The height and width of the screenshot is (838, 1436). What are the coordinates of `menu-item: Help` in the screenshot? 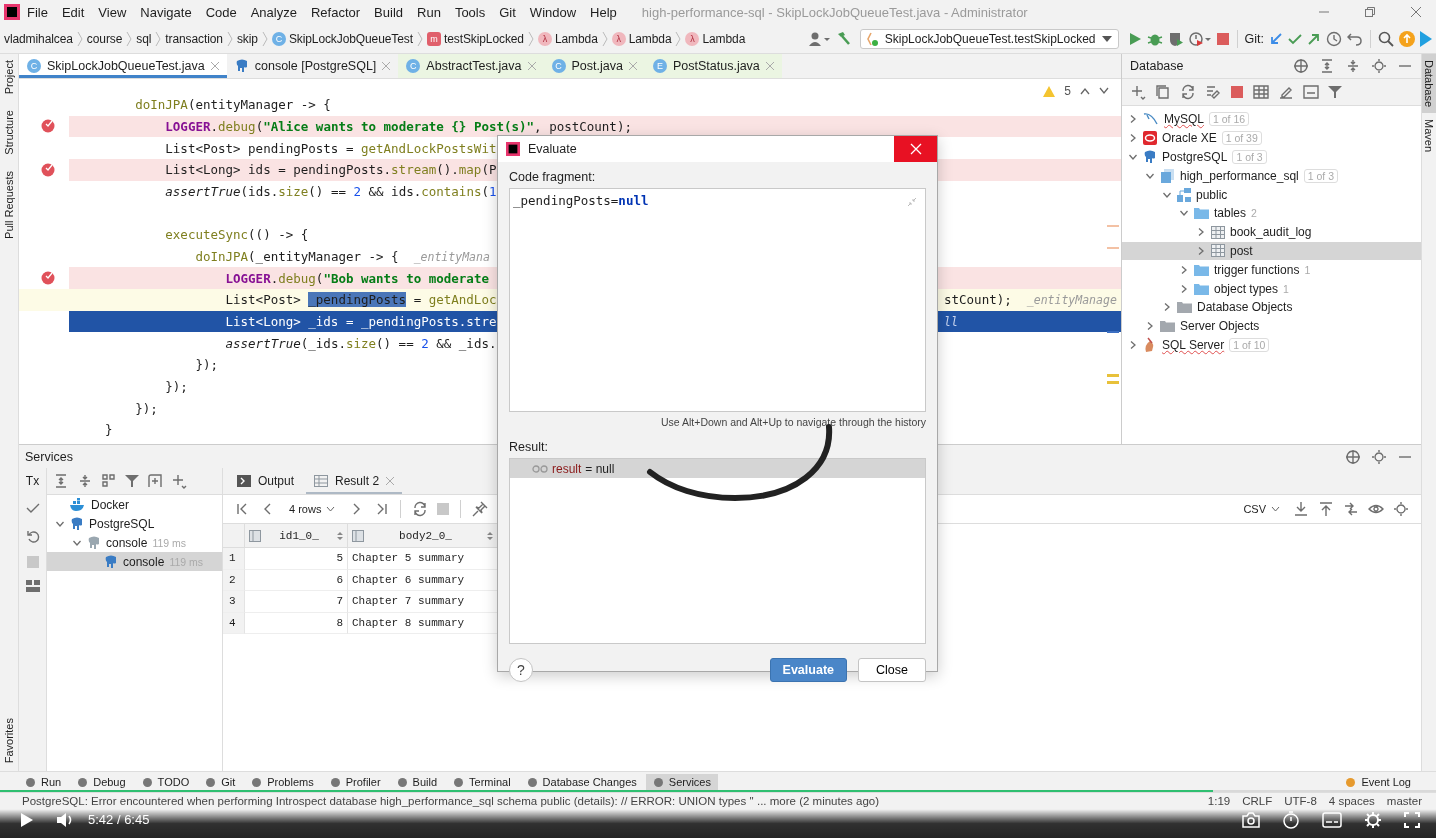 It's located at (603, 12).